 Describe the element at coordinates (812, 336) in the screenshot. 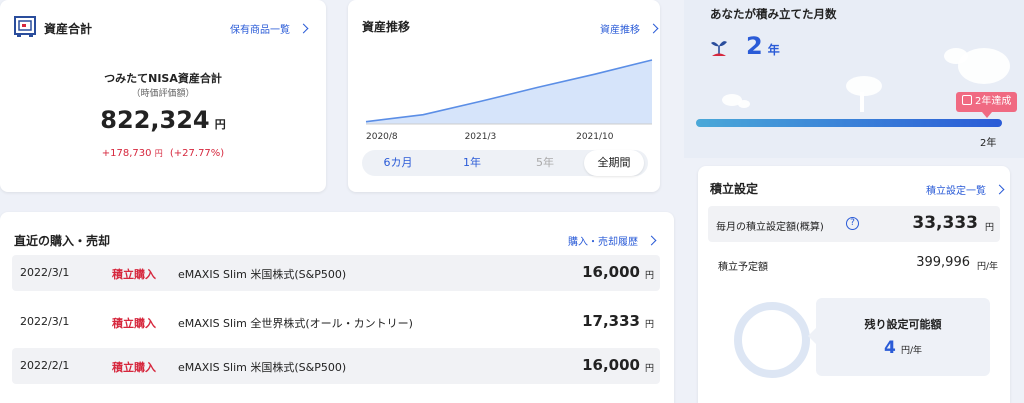

I see `remaining-box-pointer` at that location.